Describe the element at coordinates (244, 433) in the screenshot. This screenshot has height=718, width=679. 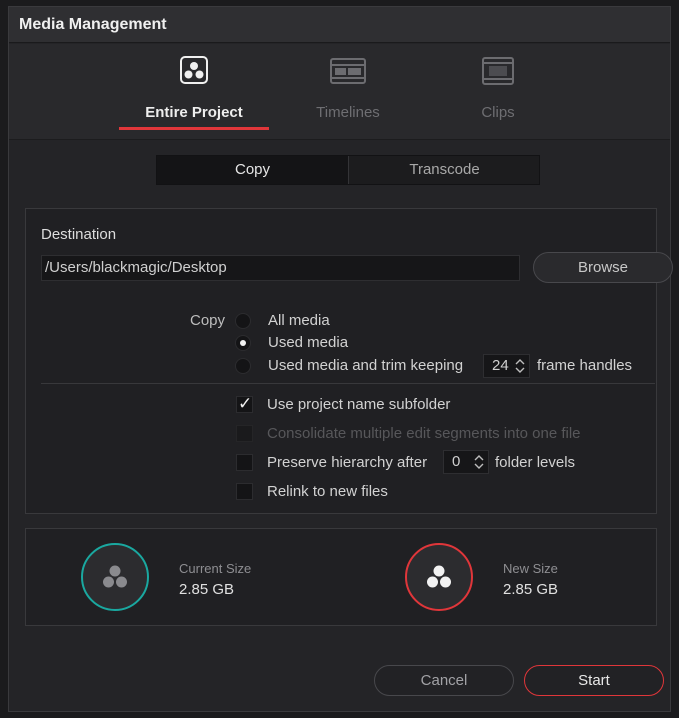
I see `checkbox-consolidate-segments` at that location.